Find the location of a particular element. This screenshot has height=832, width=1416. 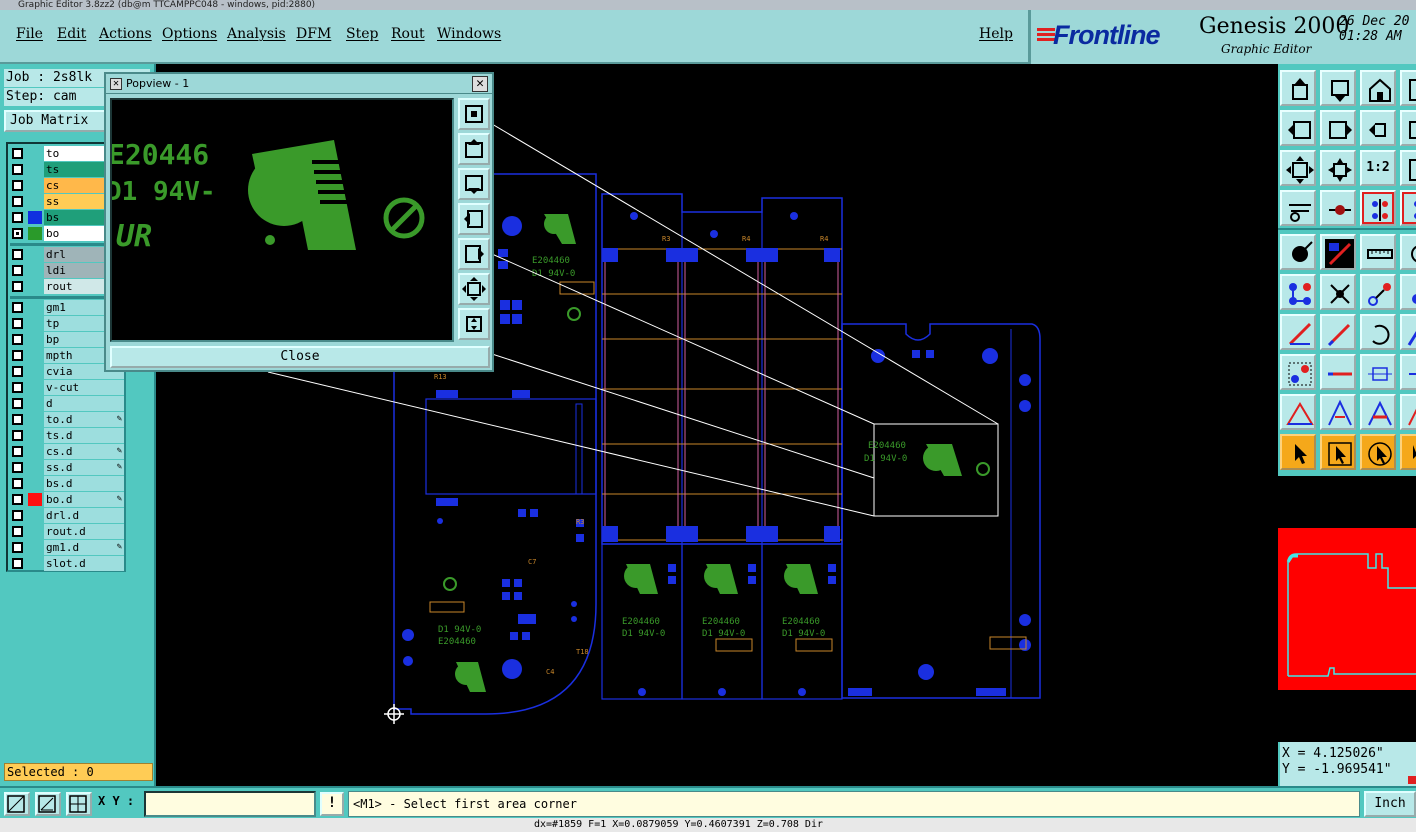

layer-row: ss.d ✎ is located at coordinates (67, 467).